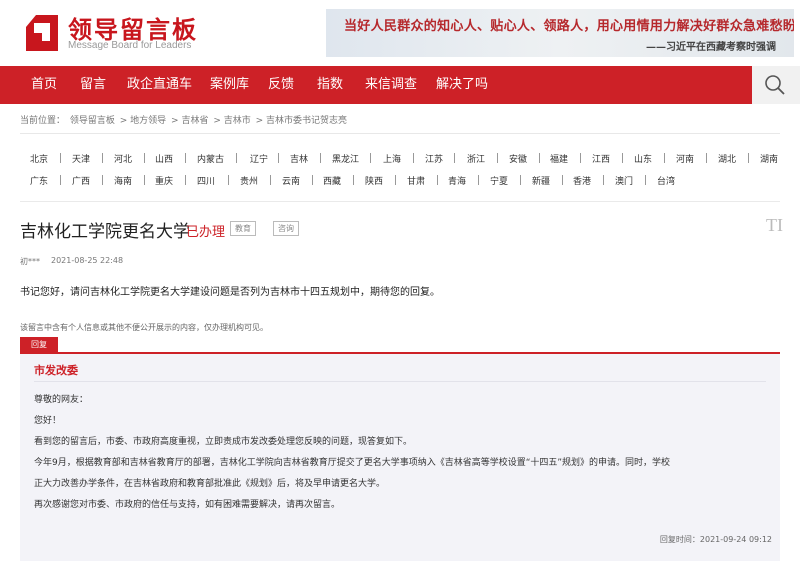  Describe the element at coordinates (164, 180) in the screenshot. I see `province-link: 重庆` at that location.